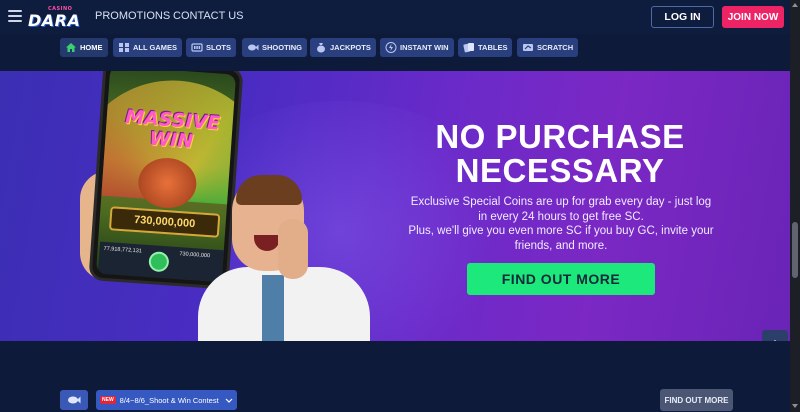  Describe the element at coordinates (561, 245) in the screenshot. I see `banner-description-line4: friends, and more.` at that location.